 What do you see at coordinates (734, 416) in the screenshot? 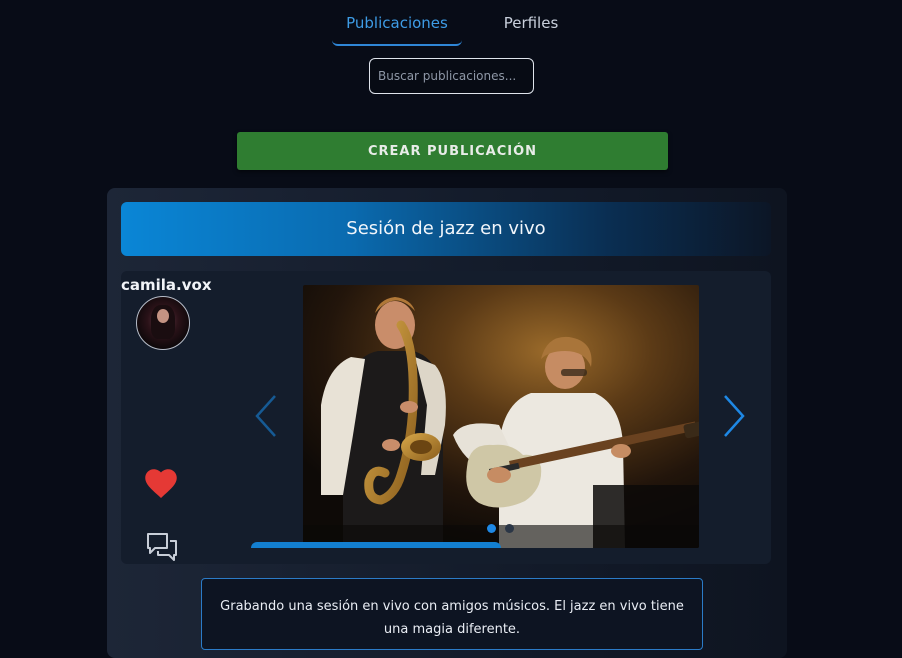
I see `chevron-right-icon` at bounding box center [734, 416].